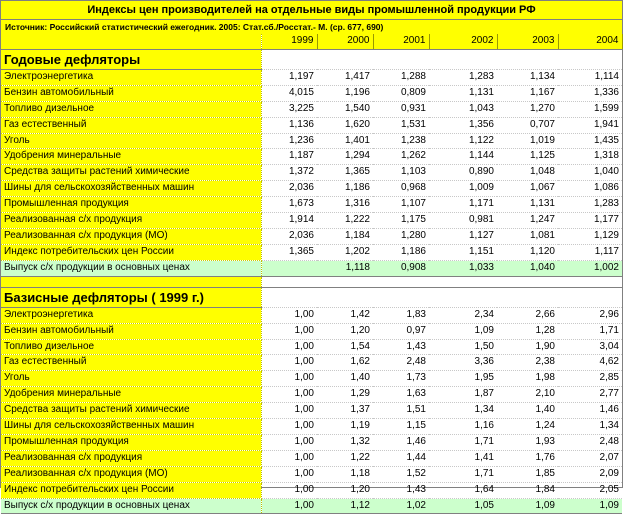  I want to click on row-label: Выпуск с/х продукции в основных ценах, so click(131, 268).